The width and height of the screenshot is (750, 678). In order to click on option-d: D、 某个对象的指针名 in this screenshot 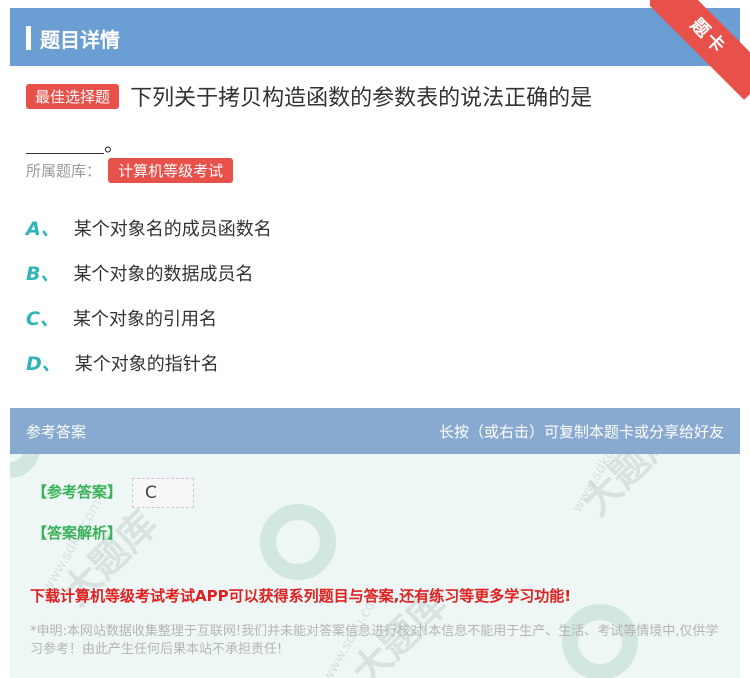, I will do `click(122, 362)`.